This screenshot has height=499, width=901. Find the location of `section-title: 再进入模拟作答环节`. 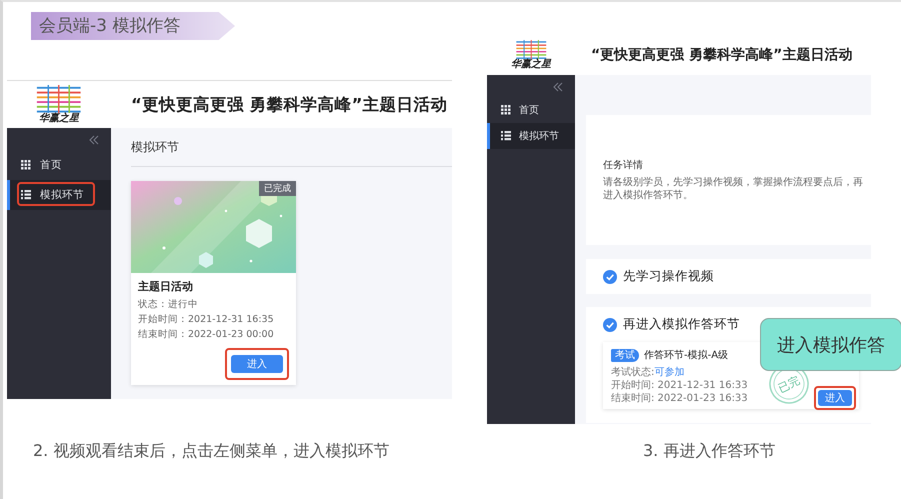

section-title: 再进入模拟作答环节 is located at coordinates (681, 324).